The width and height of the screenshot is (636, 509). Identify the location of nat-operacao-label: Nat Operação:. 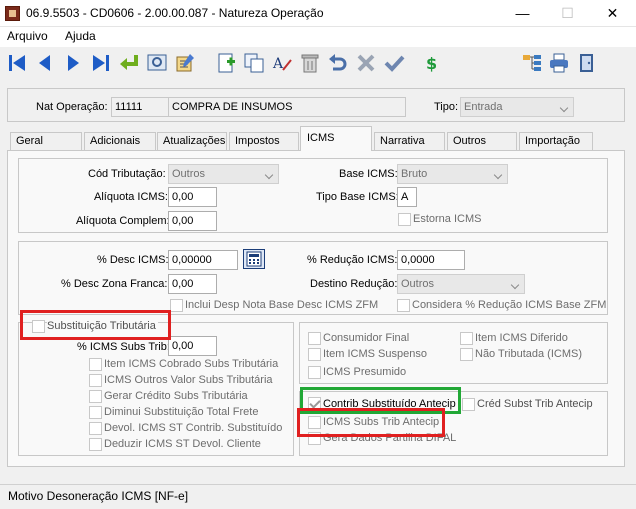
(72, 107).